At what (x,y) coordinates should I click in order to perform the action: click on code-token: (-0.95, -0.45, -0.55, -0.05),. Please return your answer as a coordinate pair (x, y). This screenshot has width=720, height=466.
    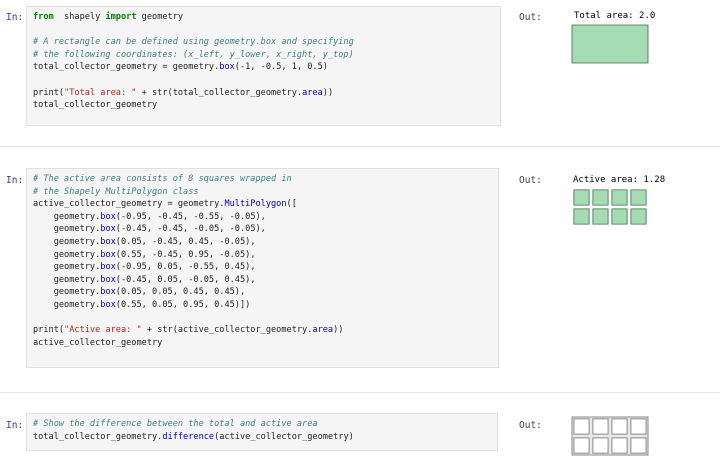
    Looking at the image, I should click on (190, 216).